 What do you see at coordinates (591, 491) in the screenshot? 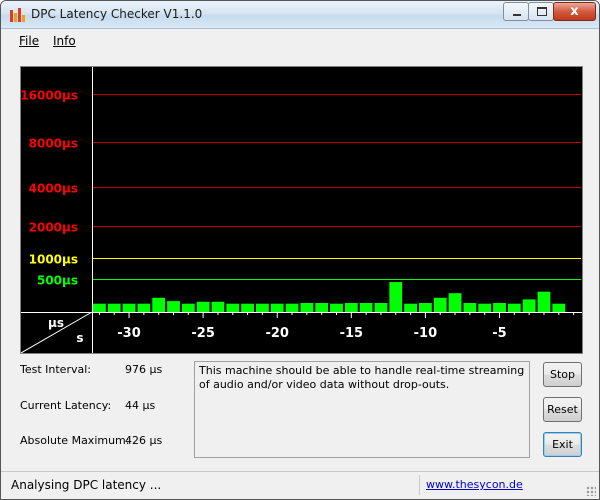
I see `resize-grip-icon` at bounding box center [591, 491].